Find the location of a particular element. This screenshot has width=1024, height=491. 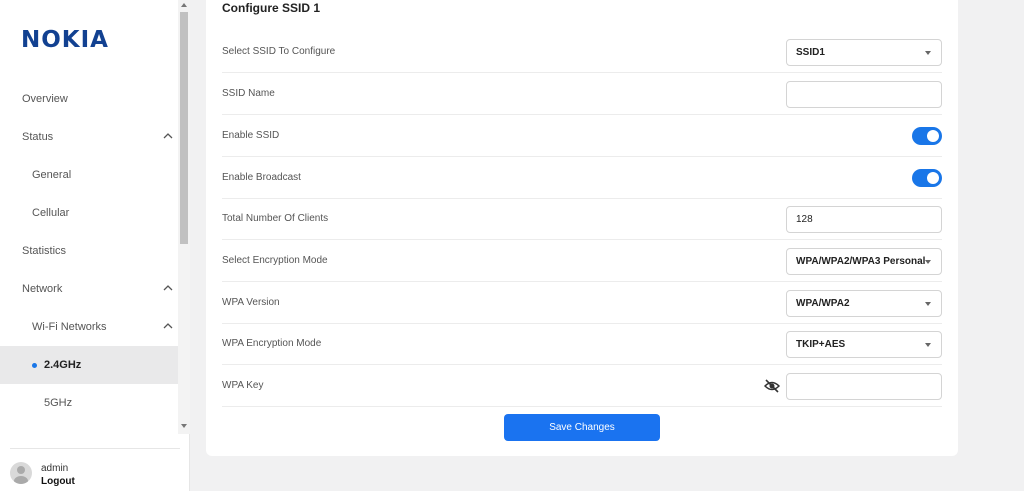

ssid-select: SSID1 is located at coordinates (864, 52).